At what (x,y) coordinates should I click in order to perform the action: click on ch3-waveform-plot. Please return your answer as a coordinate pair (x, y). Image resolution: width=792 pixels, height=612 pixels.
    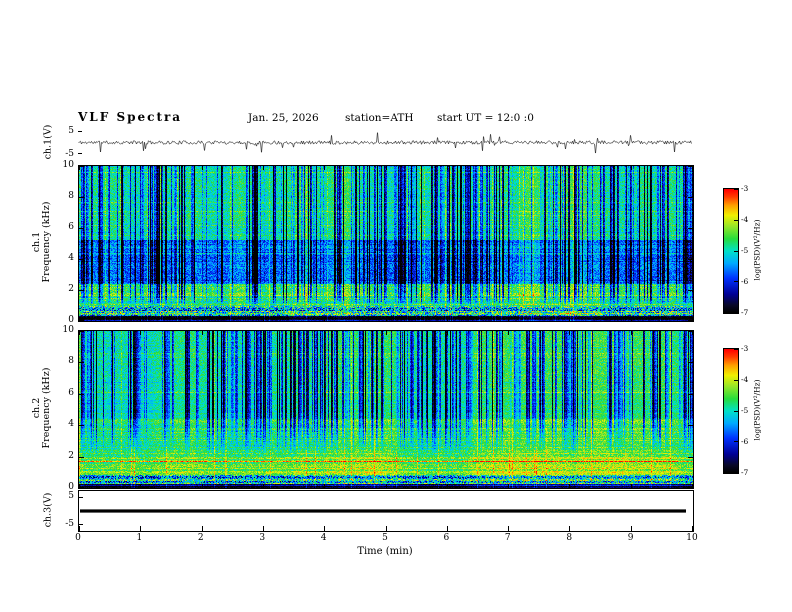
    Looking at the image, I should click on (386, 511).